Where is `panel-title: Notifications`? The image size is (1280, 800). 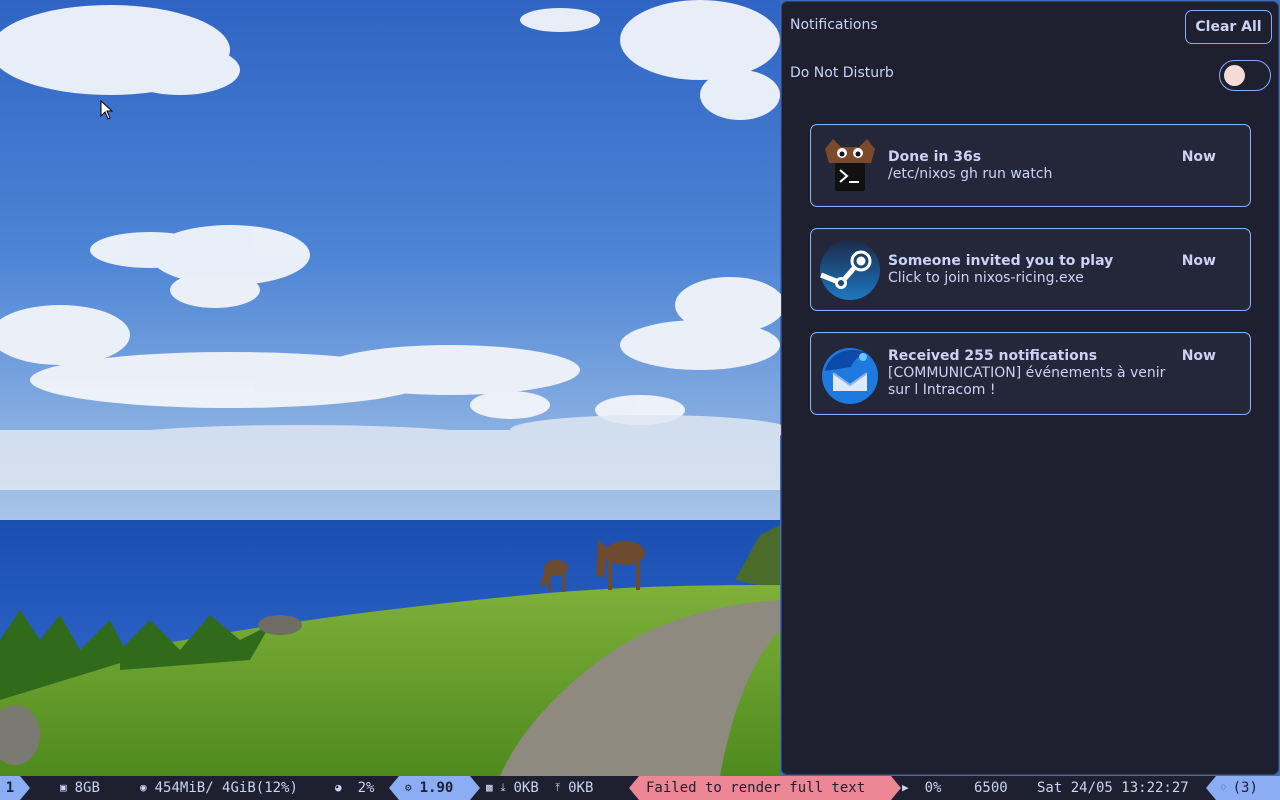 panel-title: Notifications is located at coordinates (834, 25).